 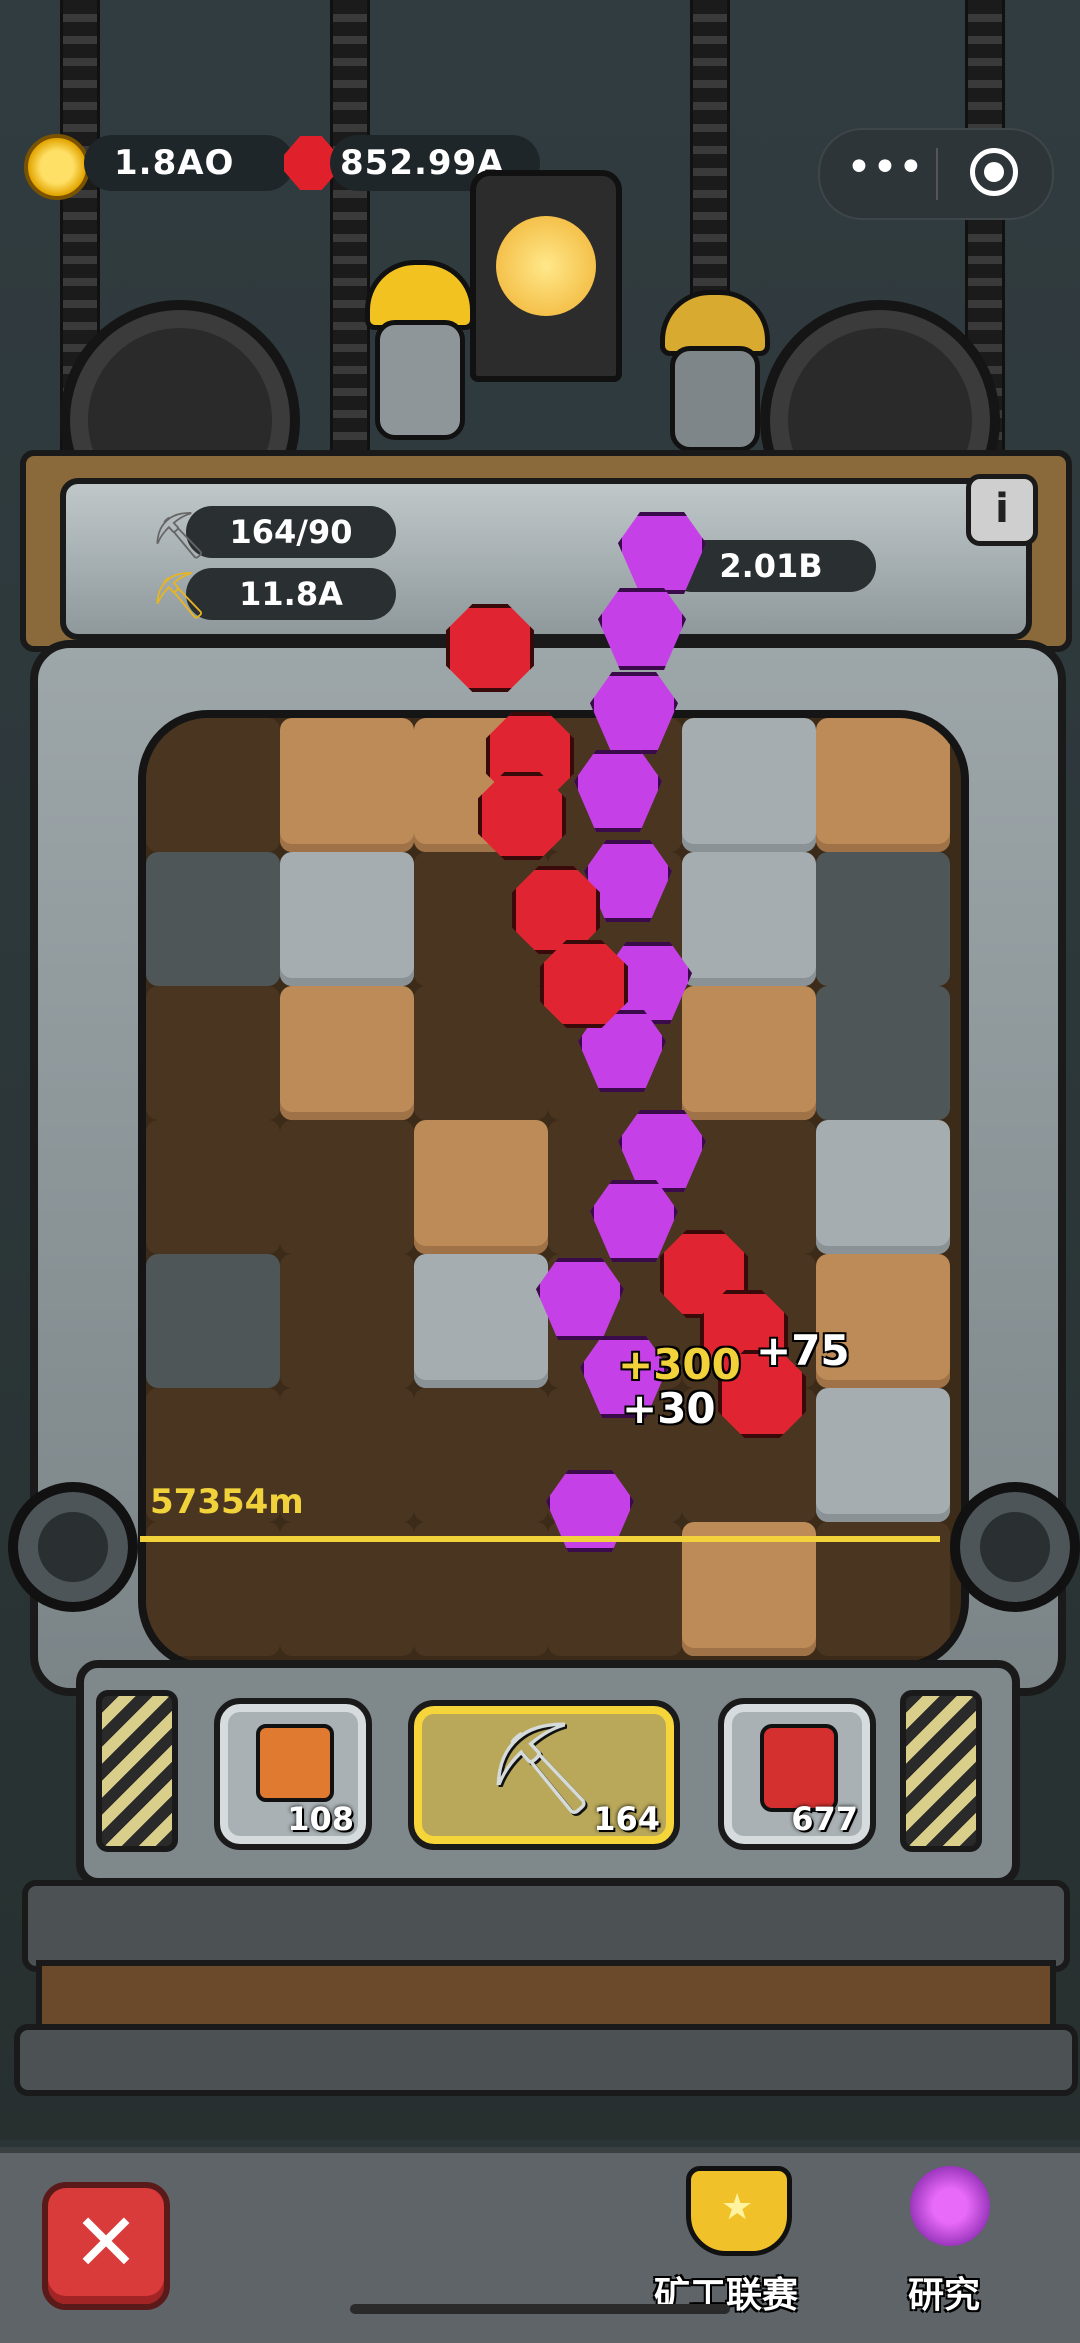 I want to click on gold-amount: 1.8AO, so click(x=189, y=163).